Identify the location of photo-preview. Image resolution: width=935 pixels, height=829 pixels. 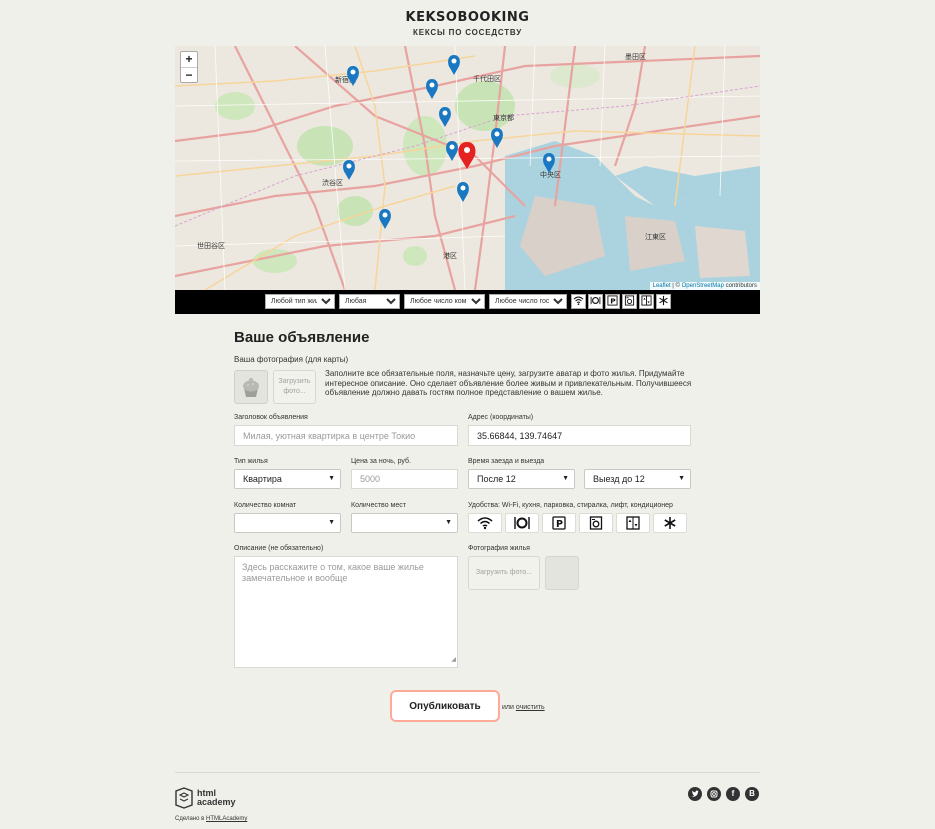
(562, 573).